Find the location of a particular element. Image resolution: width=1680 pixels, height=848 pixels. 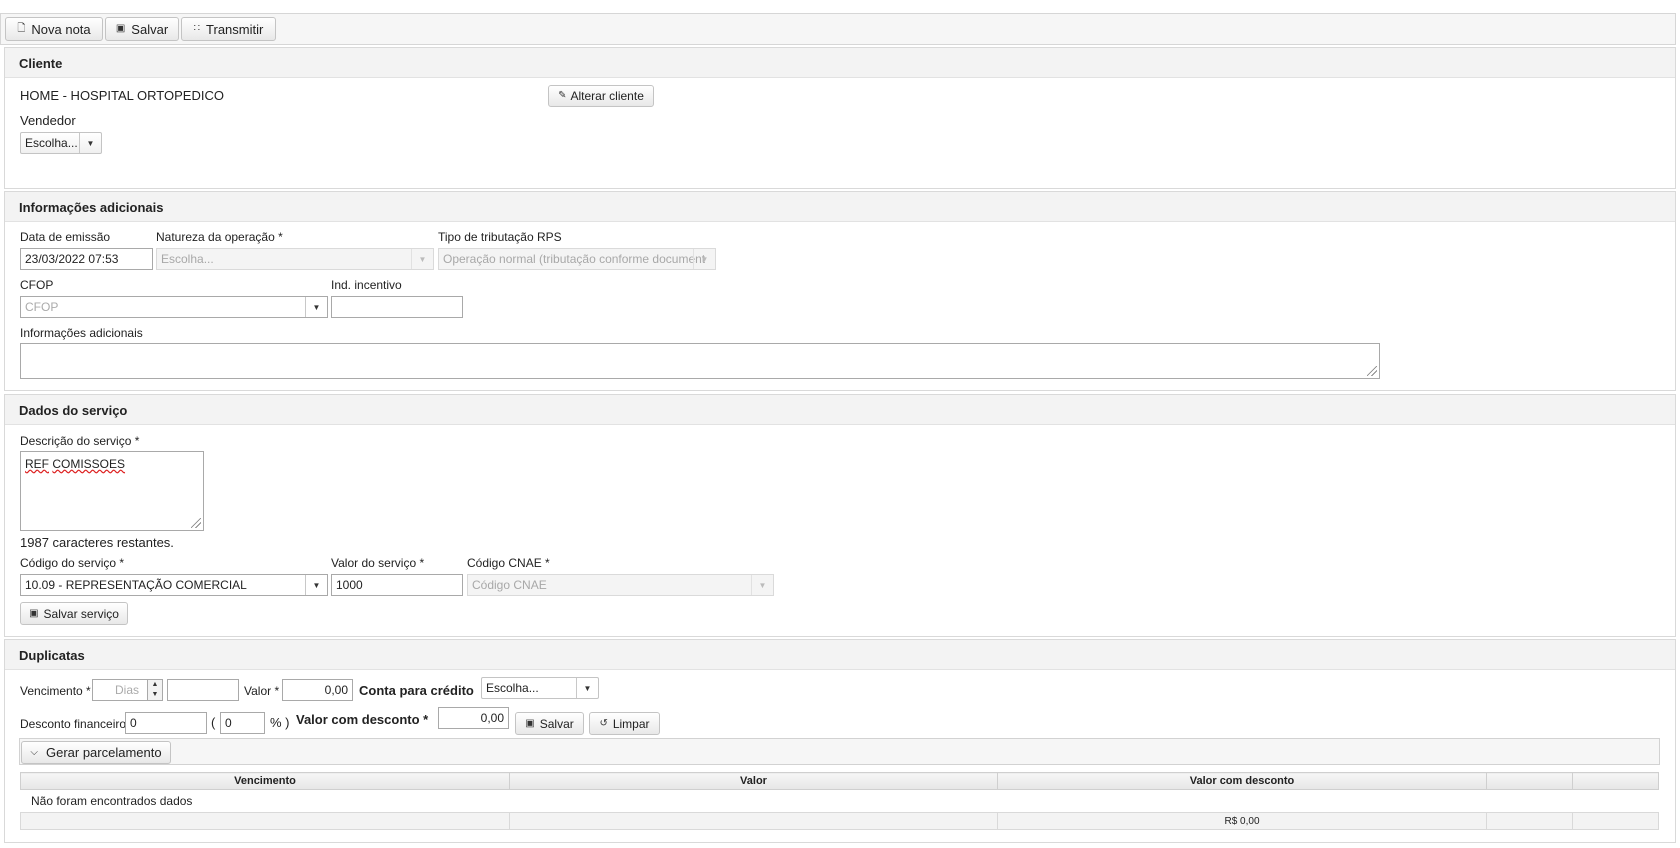

cnae-select: Código CNAE ▼ is located at coordinates (620, 585).